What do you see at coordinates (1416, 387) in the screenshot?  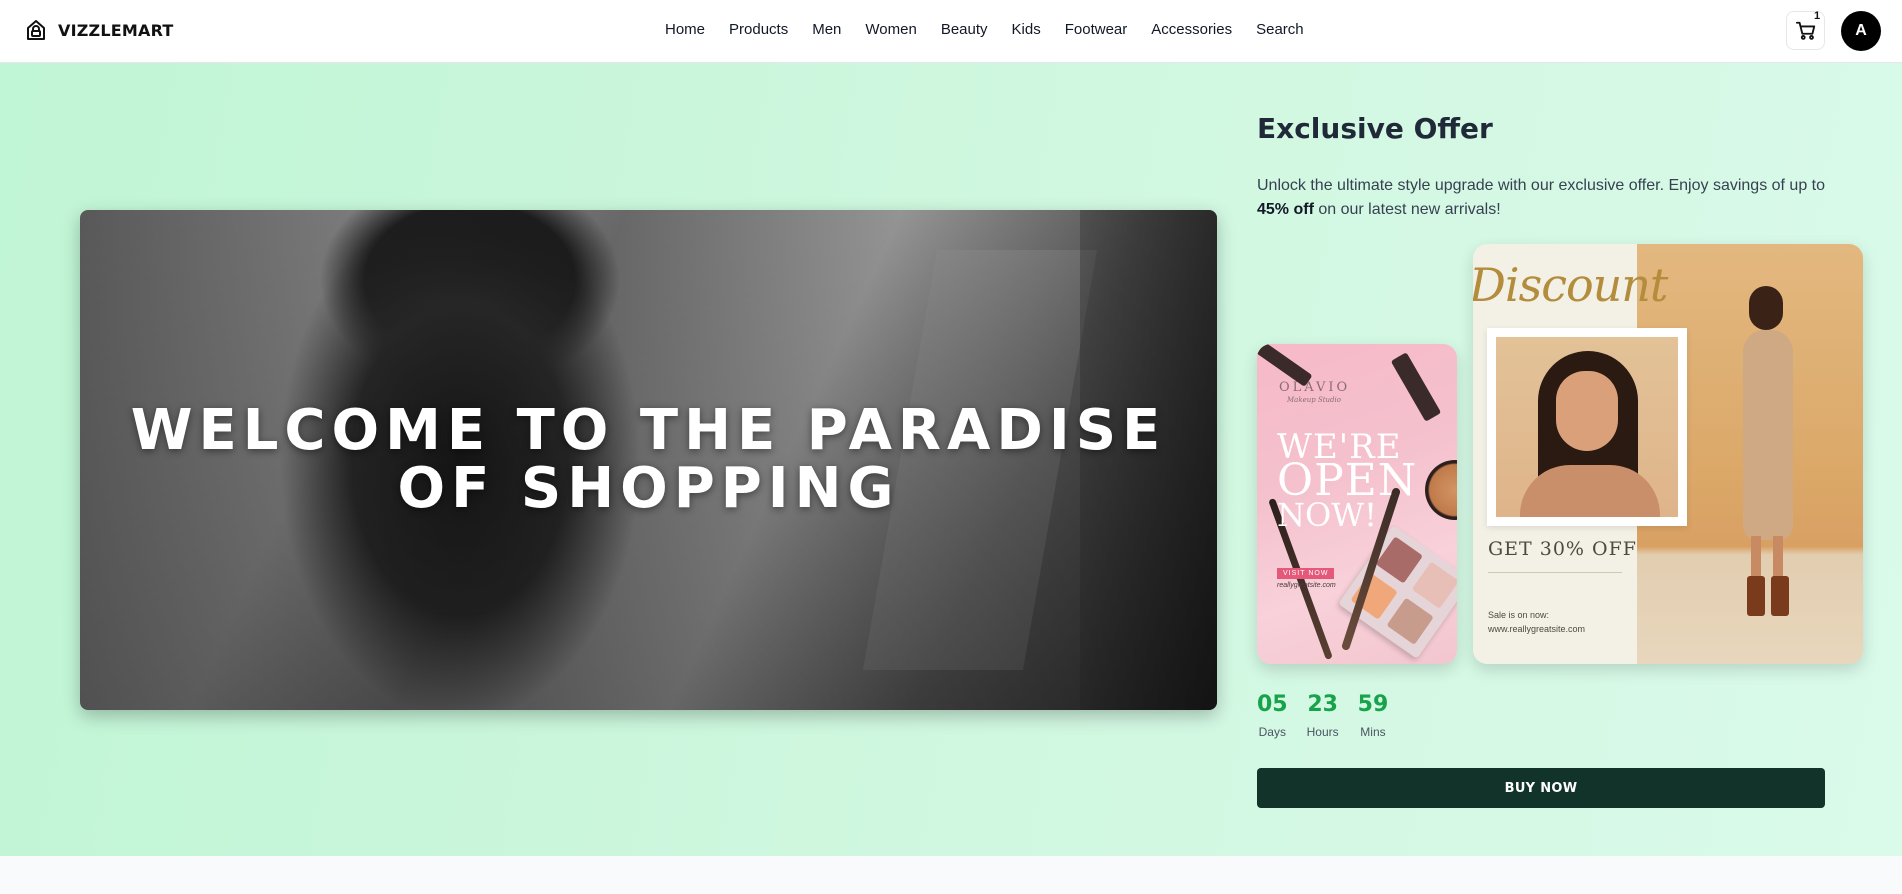 I see `lipstick-image` at bounding box center [1416, 387].